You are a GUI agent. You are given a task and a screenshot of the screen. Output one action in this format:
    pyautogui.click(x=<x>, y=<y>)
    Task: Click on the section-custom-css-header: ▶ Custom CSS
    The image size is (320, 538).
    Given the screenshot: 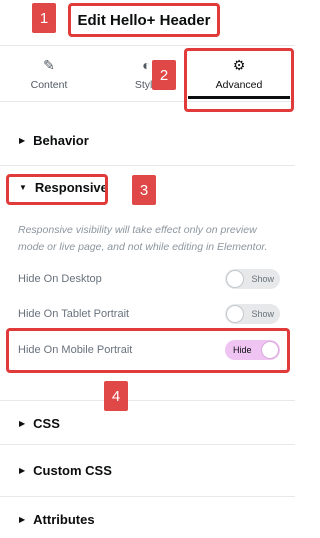 What is the action you would take?
    pyautogui.click(x=65, y=470)
    